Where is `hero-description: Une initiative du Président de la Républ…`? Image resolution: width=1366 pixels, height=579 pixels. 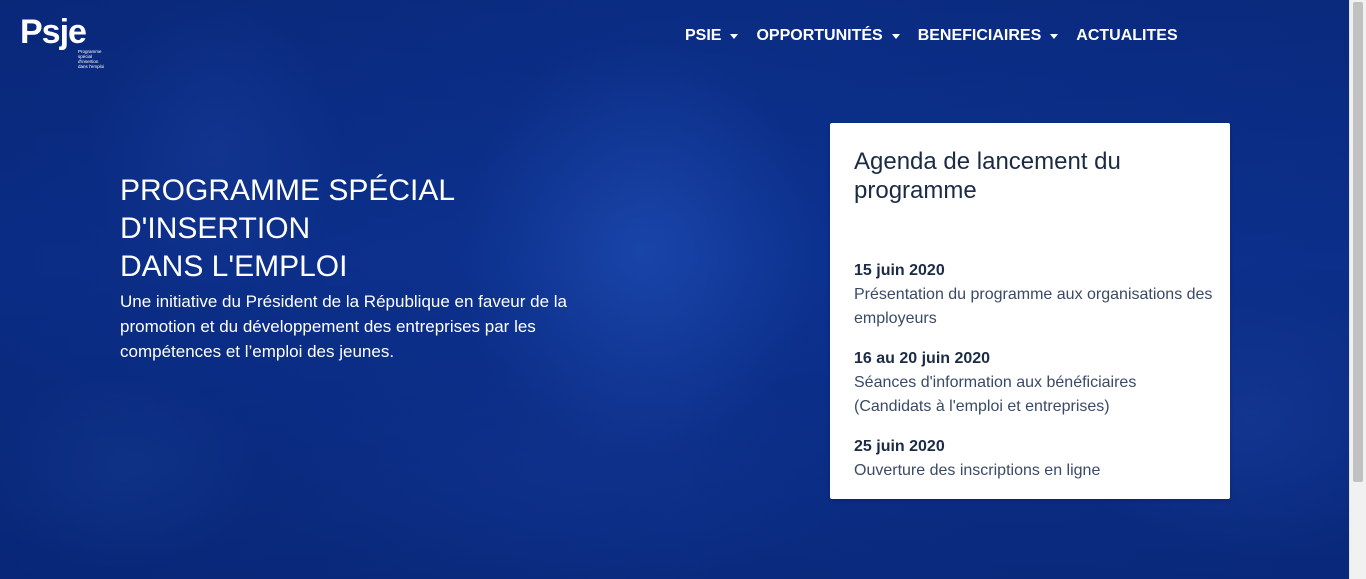 hero-description: Une initiative du Président de la Républ… is located at coordinates (344, 326).